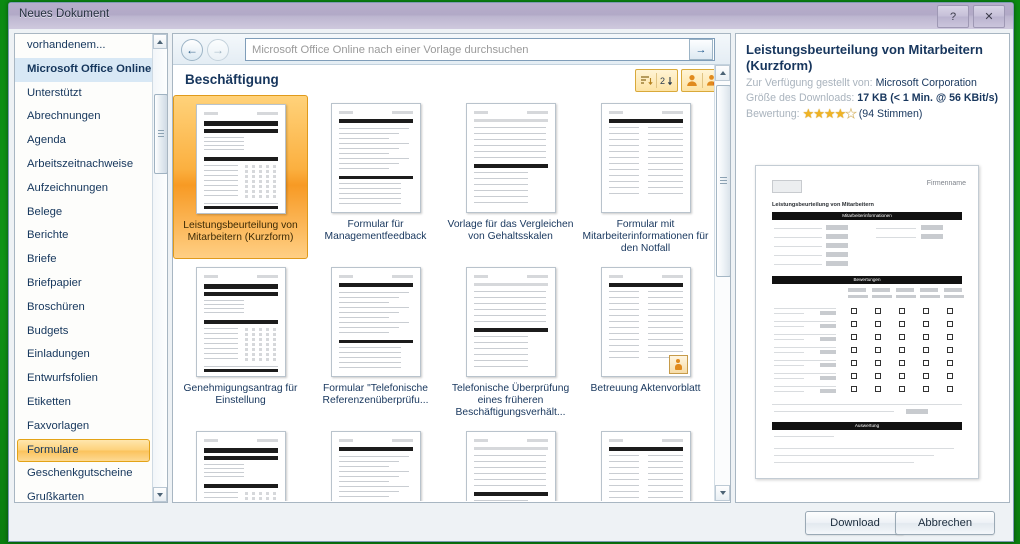 The width and height of the screenshot is (1020, 544). I want to click on sidebar-item-geschenkgutscheine: Geschenkgutscheine, so click(84, 474).